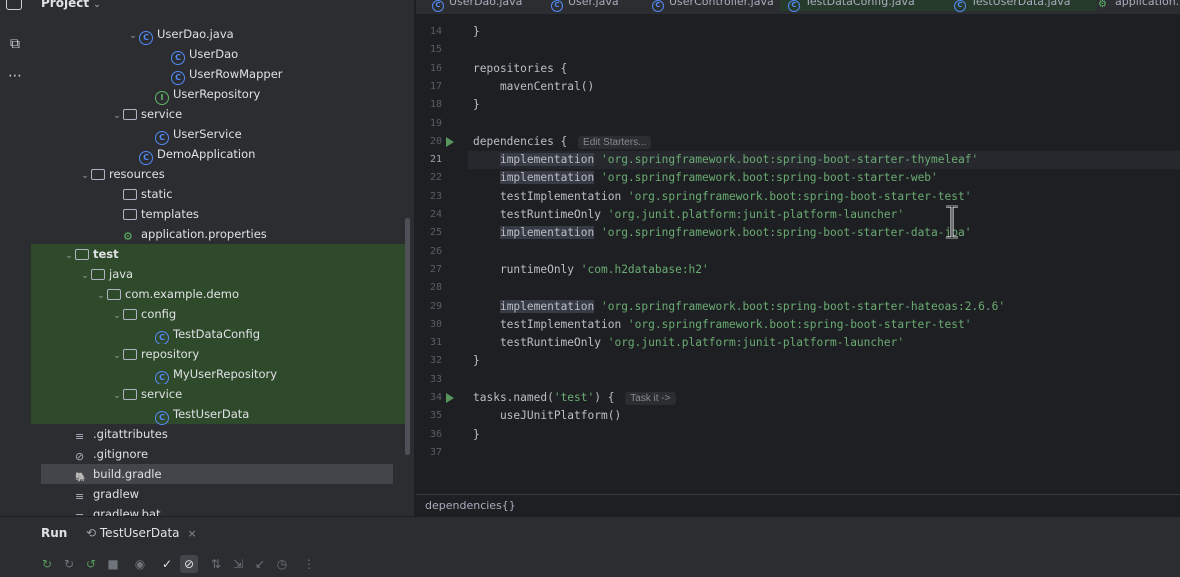 The width and height of the screenshot is (1180, 577). What do you see at coordinates (218, 454) in the screenshot?
I see `tree-item: ⊘ .gitignore` at bounding box center [218, 454].